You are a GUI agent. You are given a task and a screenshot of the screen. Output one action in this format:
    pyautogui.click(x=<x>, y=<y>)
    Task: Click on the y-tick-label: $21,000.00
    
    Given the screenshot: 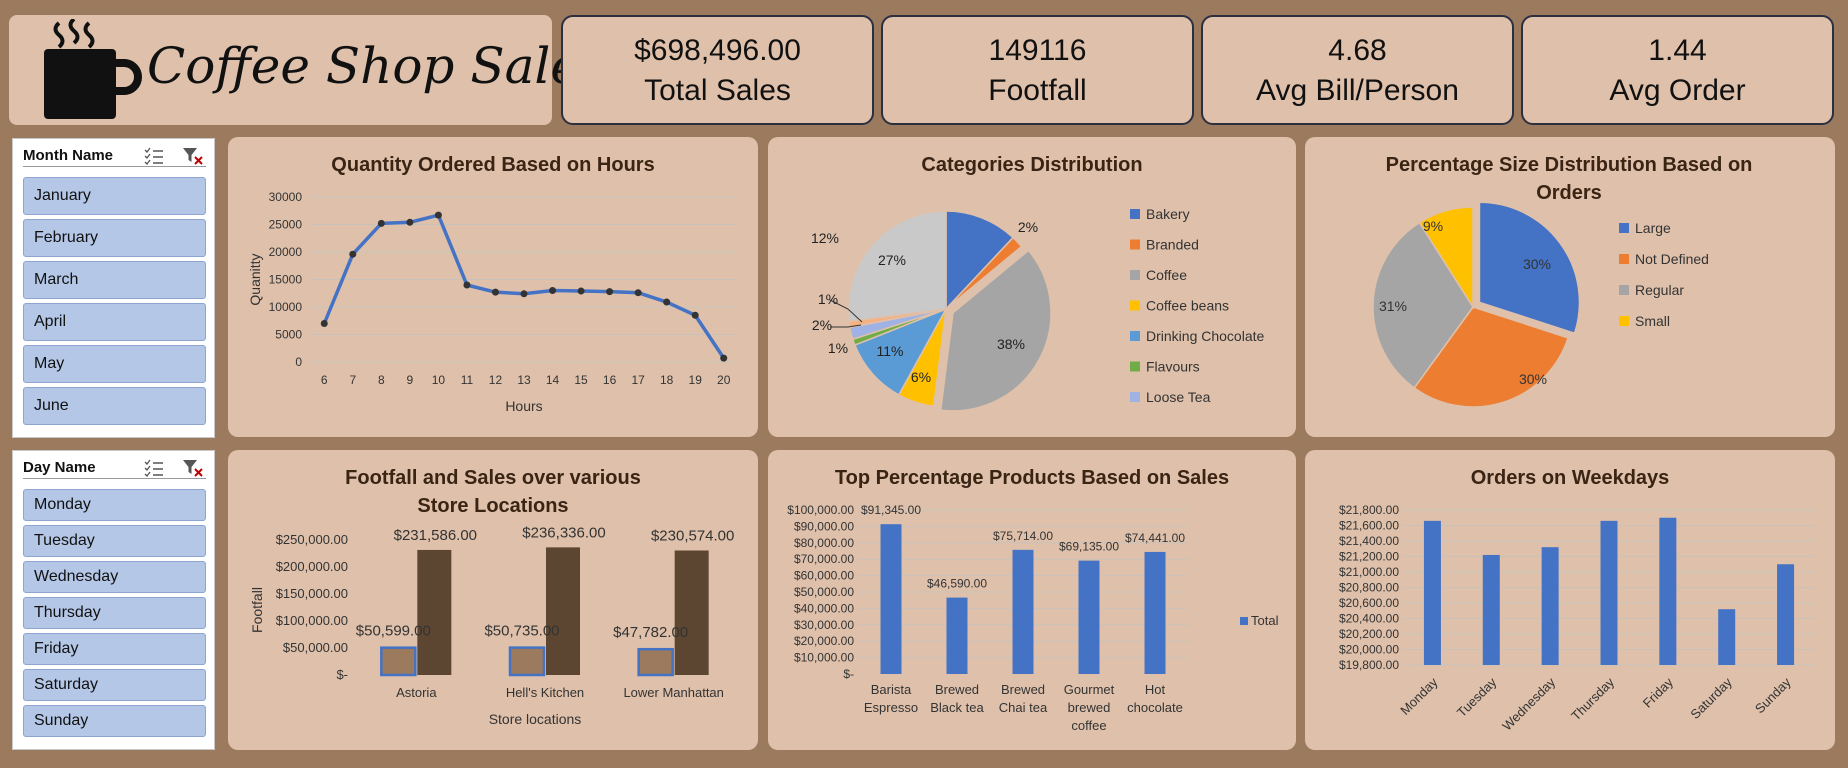 What is the action you would take?
    pyautogui.click(x=1369, y=572)
    